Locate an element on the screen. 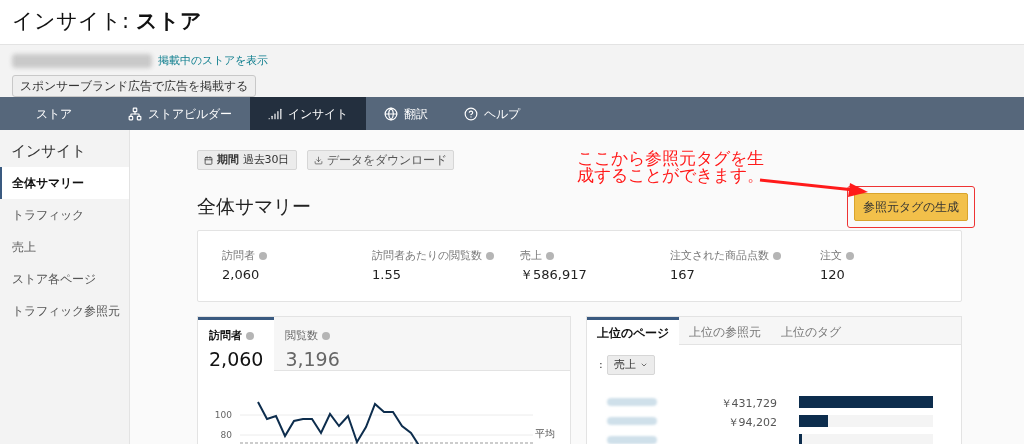 The image size is (1024, 444). metric-label: 訪問者 is located at coordinates (238, 256).